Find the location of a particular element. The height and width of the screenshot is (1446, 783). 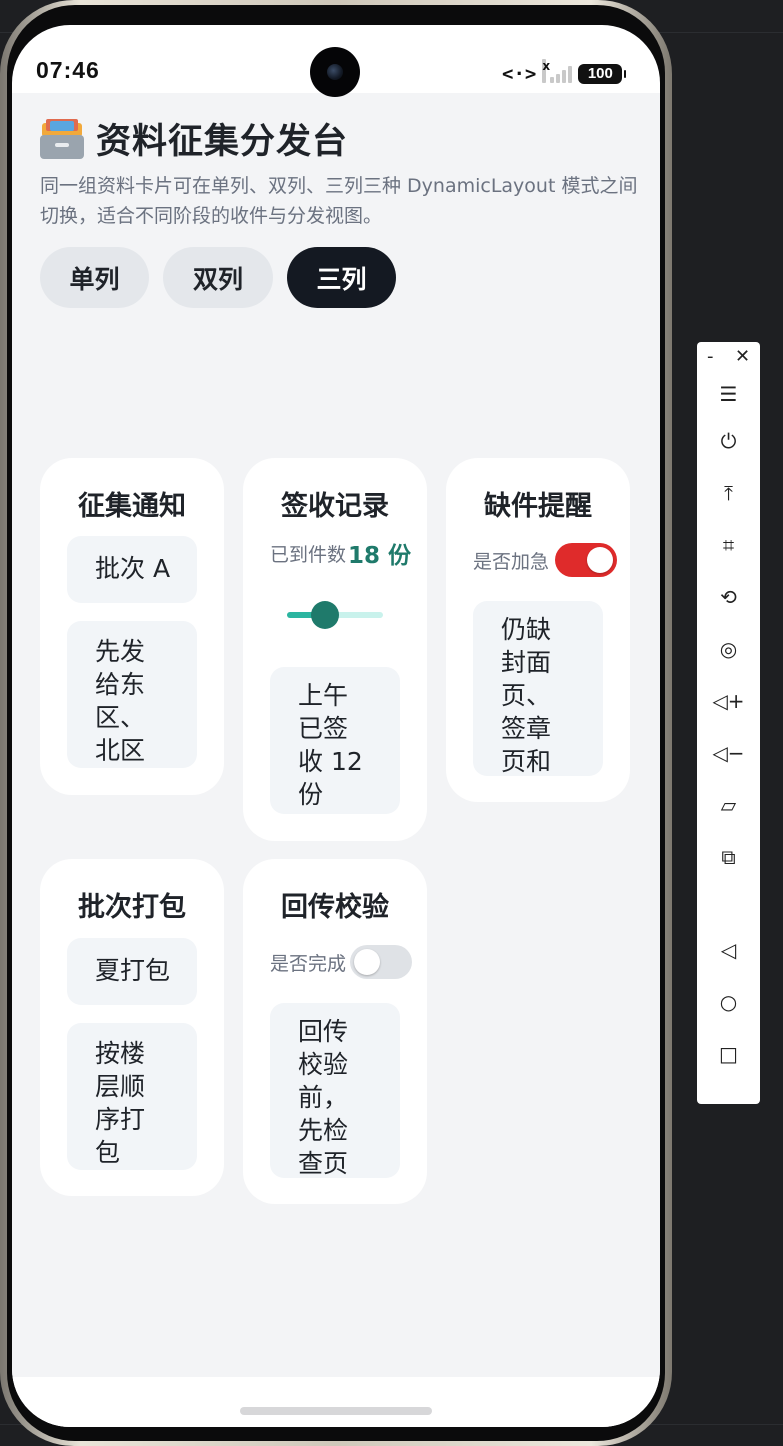

list-item-text: 回传校验前，先检查页 is located at coordinates (323, 1097).